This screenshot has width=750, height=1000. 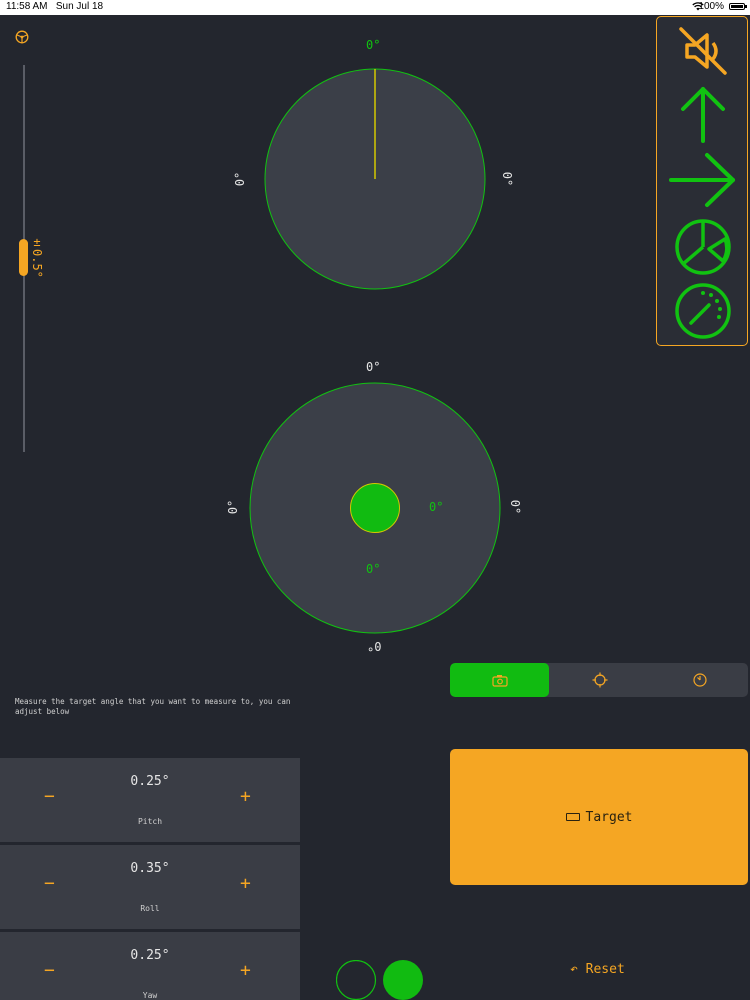 I want to click on roll-stepper: − 0.35° + Roll, so click(x=150, y=887).